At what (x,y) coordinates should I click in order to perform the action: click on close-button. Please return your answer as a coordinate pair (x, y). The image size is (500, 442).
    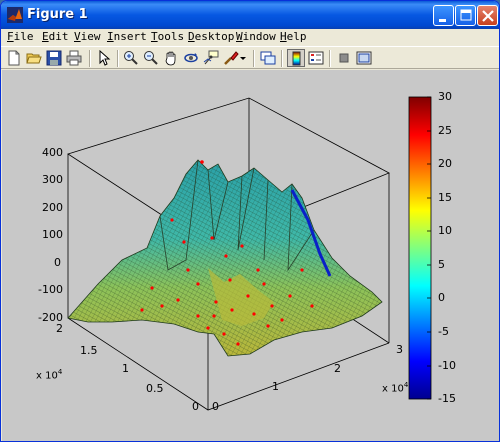
    Looking at the image, I should click on (487, 15).